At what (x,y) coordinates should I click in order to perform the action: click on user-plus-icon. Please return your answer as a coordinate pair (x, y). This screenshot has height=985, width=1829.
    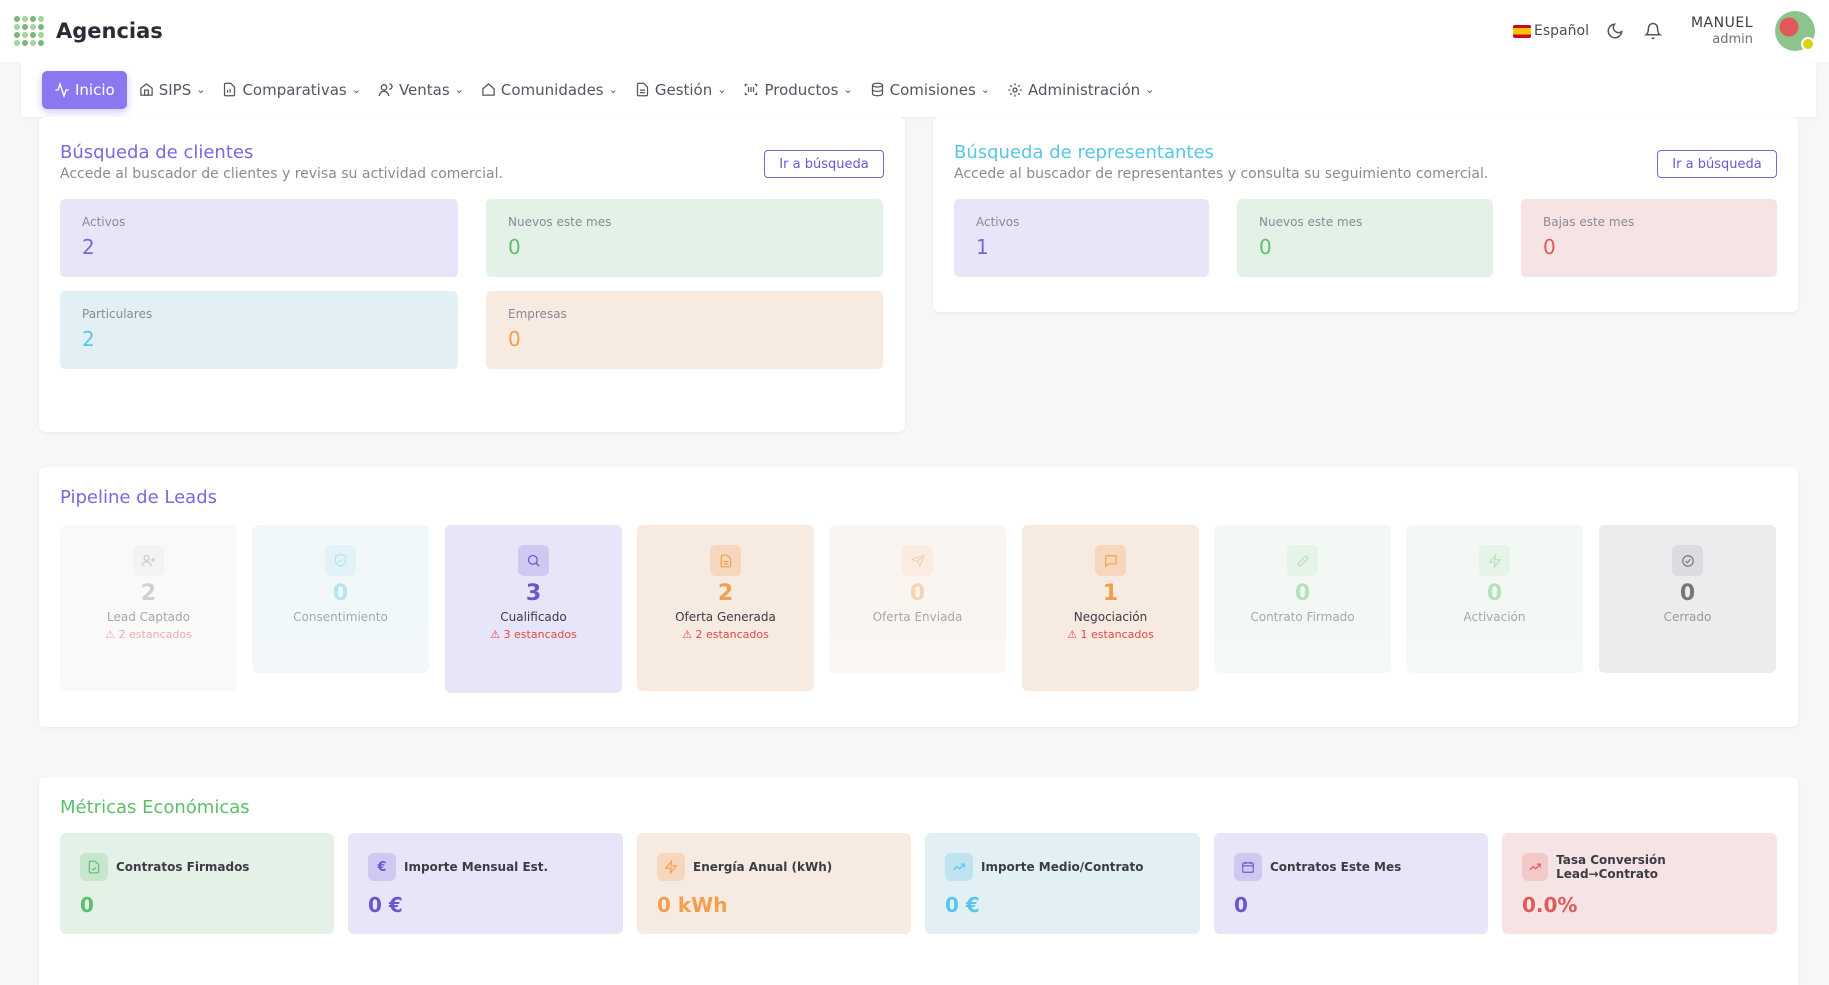
    Looking at the image, I should click on (148, 560).